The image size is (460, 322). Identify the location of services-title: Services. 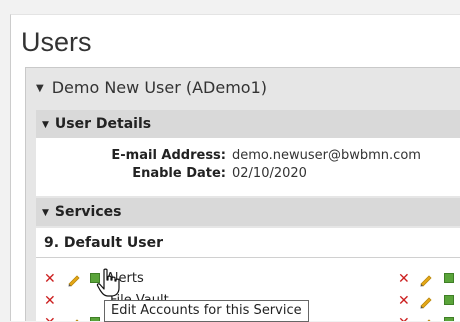
(88, 212).